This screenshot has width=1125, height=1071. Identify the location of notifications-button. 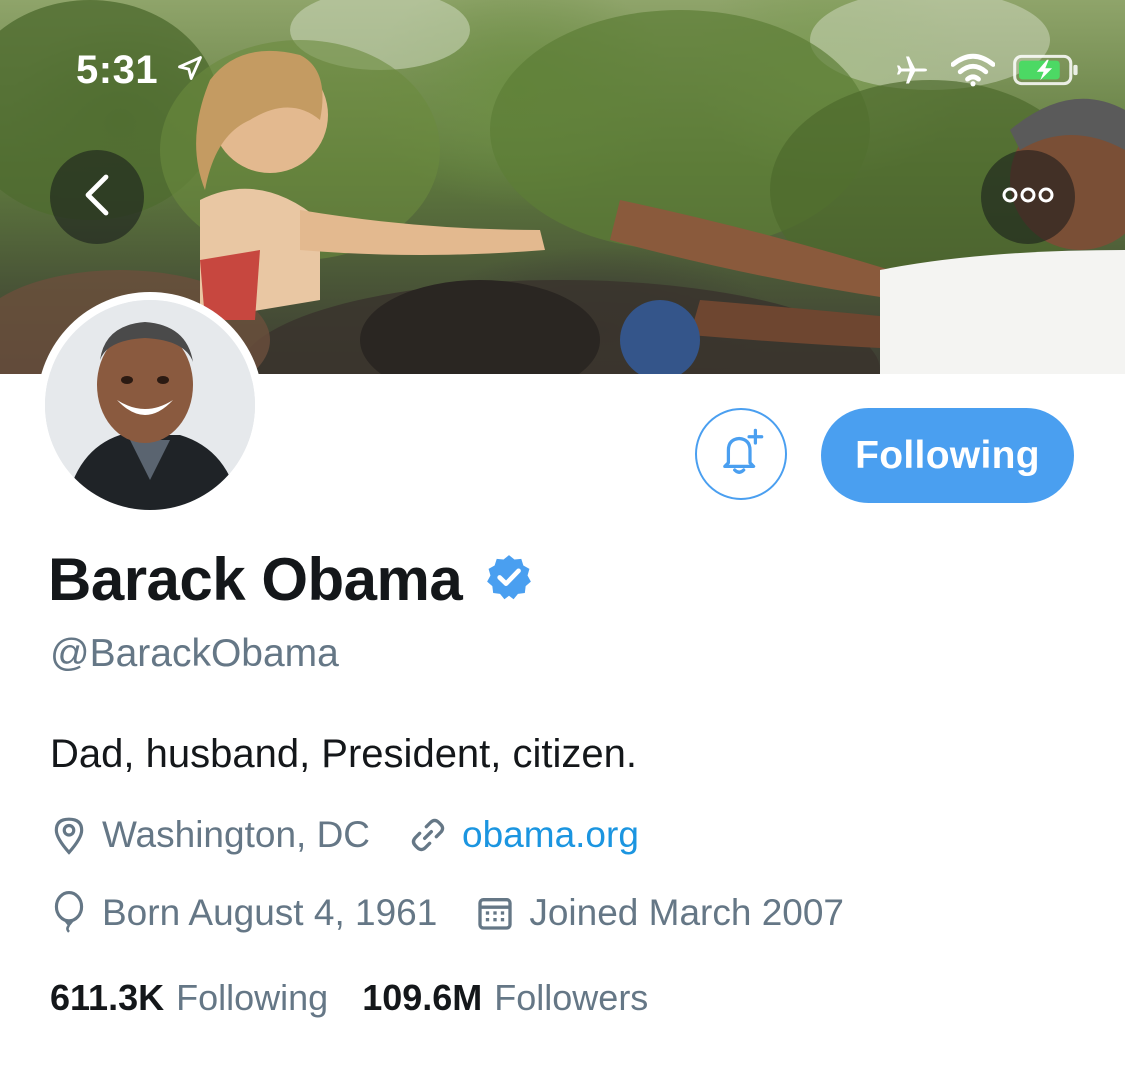
(741, 454).